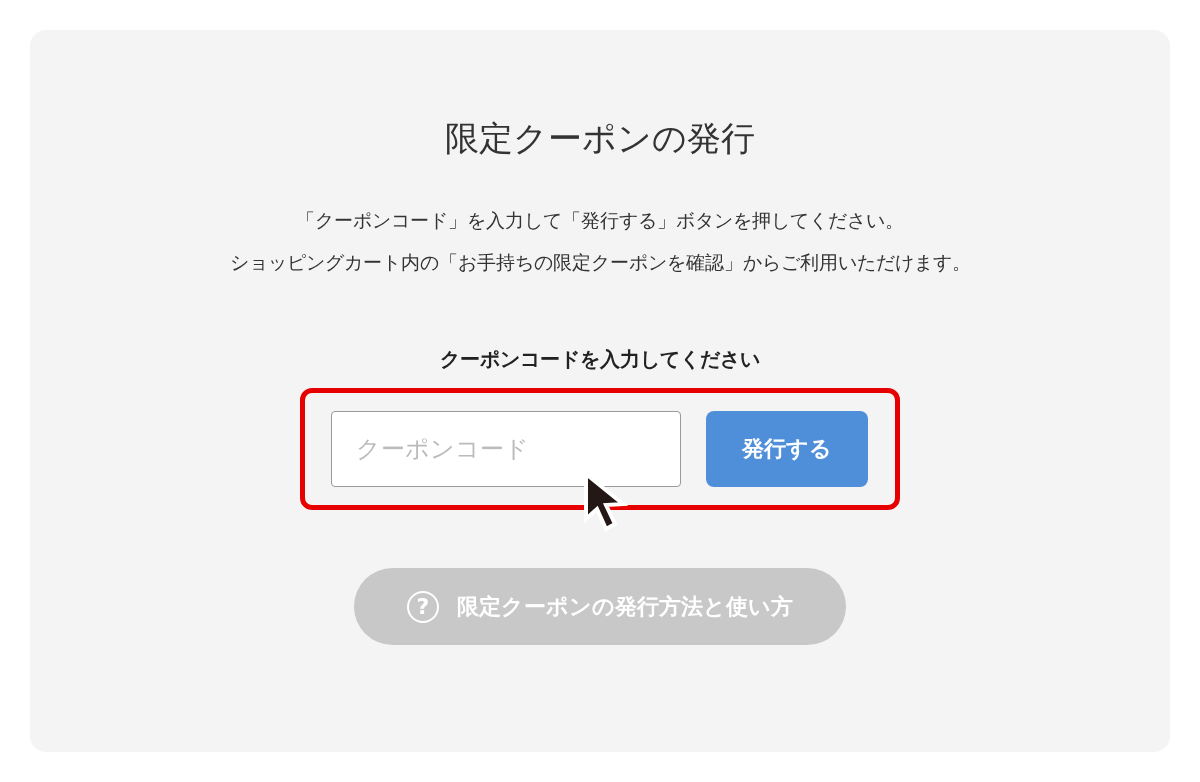 The width and height of the screenshot is (1200, 782). What do you see at coordinates (600, 359) in the screenshot?
I see `field-label: クーポンコードを入力してください` at bounding box center [600, 359].